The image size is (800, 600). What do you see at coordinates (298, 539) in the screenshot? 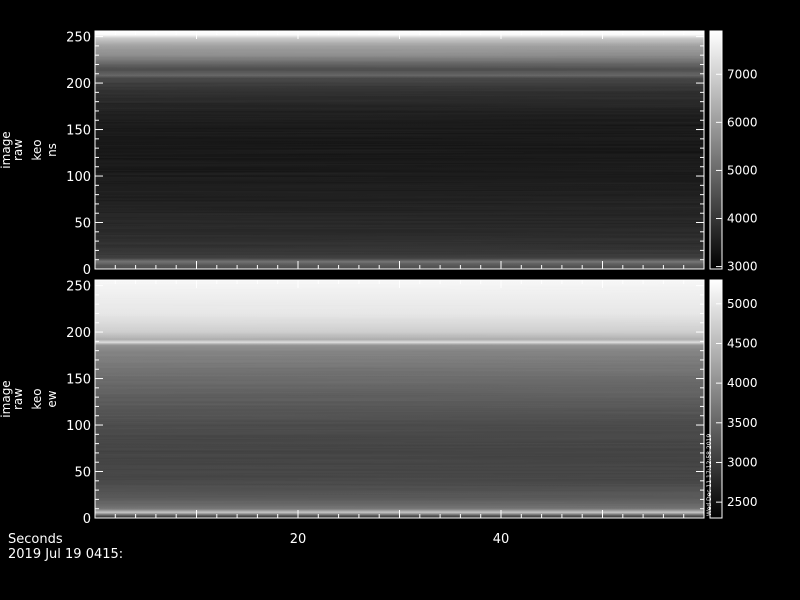
I see `x-tick-label: 20` at bounding box center [298, 539].